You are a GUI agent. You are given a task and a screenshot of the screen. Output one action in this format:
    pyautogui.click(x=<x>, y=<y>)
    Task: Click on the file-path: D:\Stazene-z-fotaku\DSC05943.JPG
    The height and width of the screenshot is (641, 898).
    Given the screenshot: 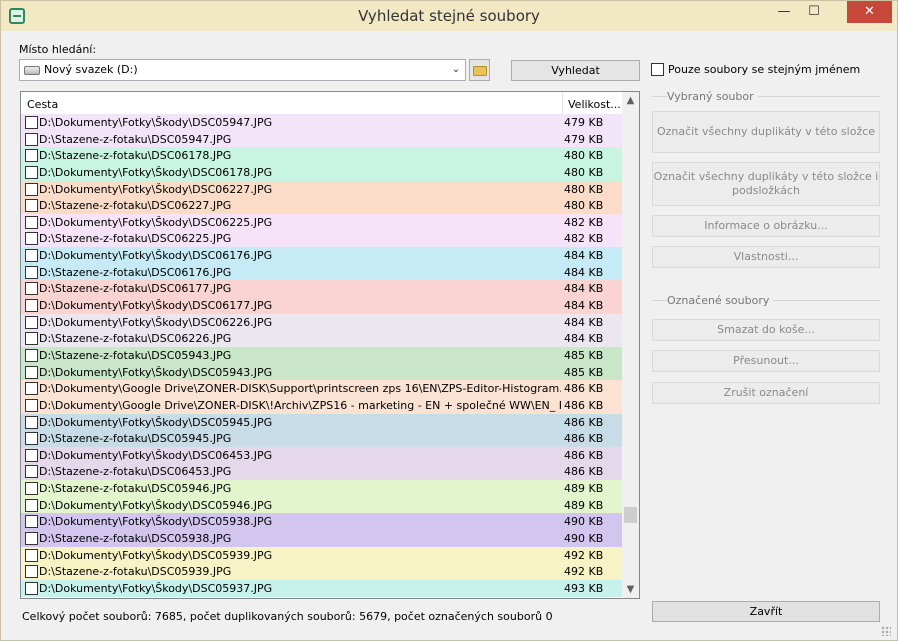 What is the action you would take?
    pyautogui.click(x=135, y=355)
    